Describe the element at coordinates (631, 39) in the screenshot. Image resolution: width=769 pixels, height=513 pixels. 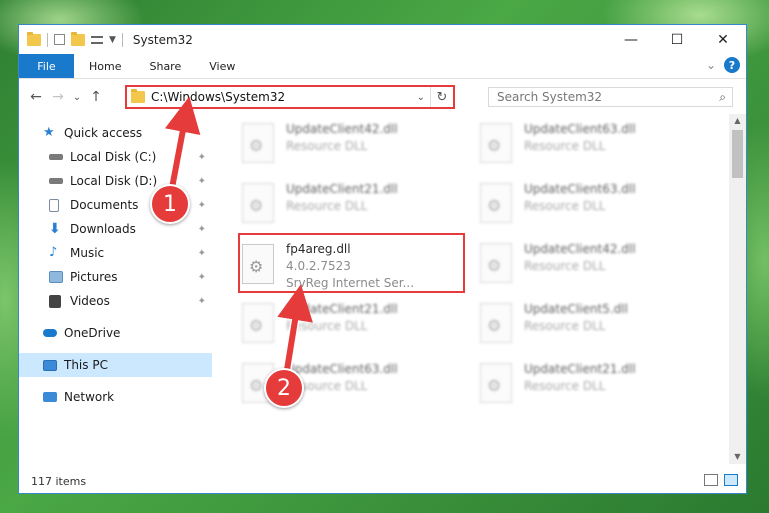
I see `minimize-button: —` at that location.